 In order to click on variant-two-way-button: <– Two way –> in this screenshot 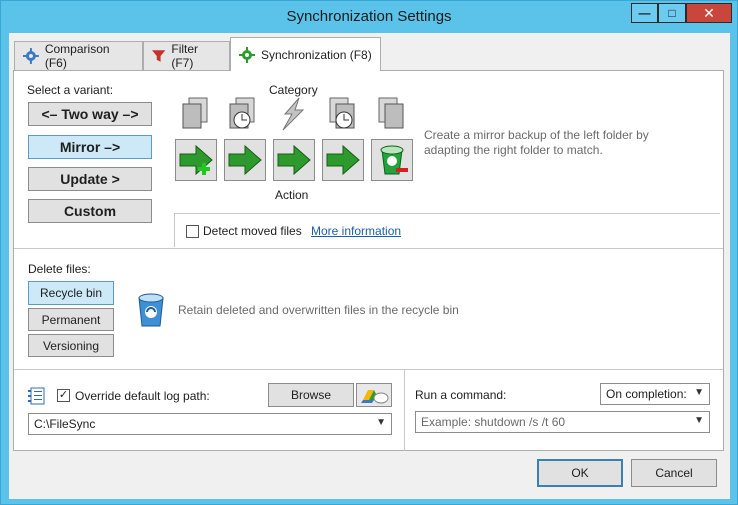, I will do `click(90, 114)`.